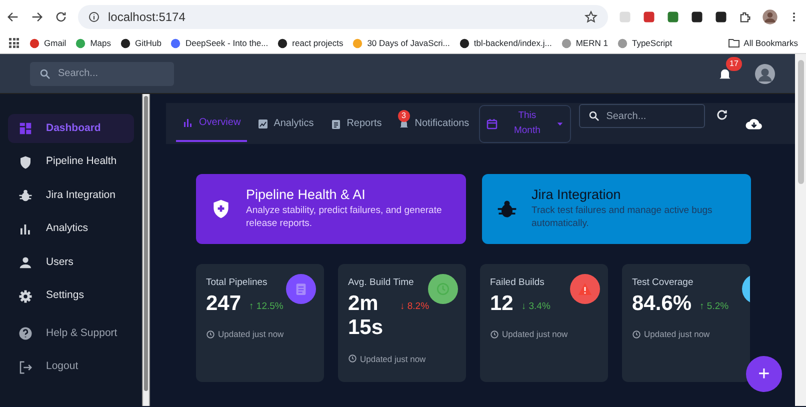 The height and width of the screenshot is (407, 806). What do you see at coordinates (763, 43) in the screenshot?
I see `bookmark-link: All Bookmarks` at bounding box center [763, 43].